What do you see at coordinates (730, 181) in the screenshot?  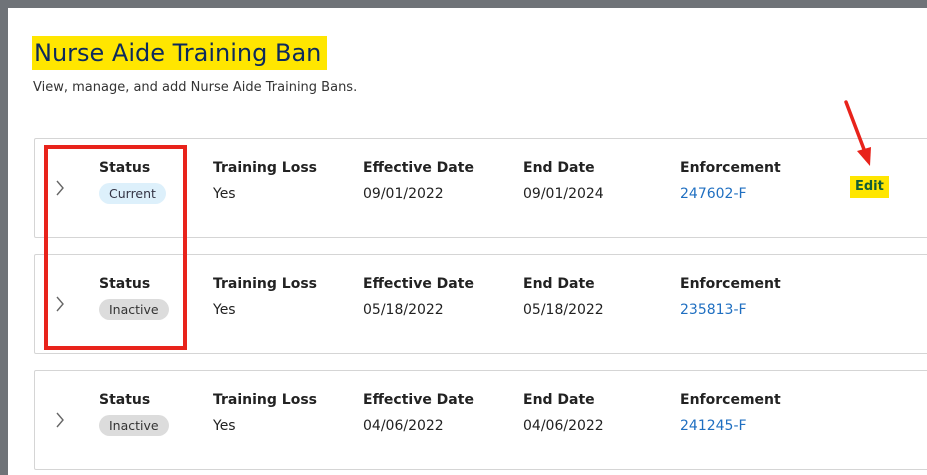 I see `enforcement-column: Enforcement 247602-F` at bounding box center [730, 181].